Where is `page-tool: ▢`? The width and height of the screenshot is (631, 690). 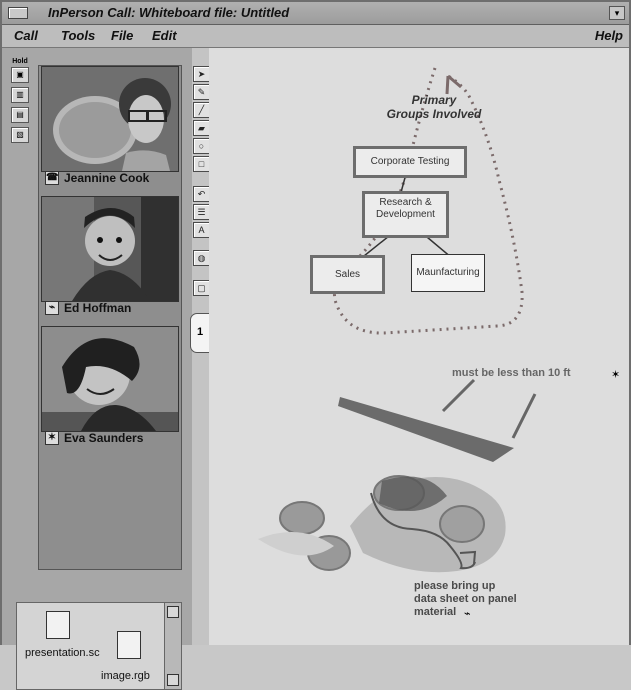
page-tool: ▢ is located at coordinates (201, 288).